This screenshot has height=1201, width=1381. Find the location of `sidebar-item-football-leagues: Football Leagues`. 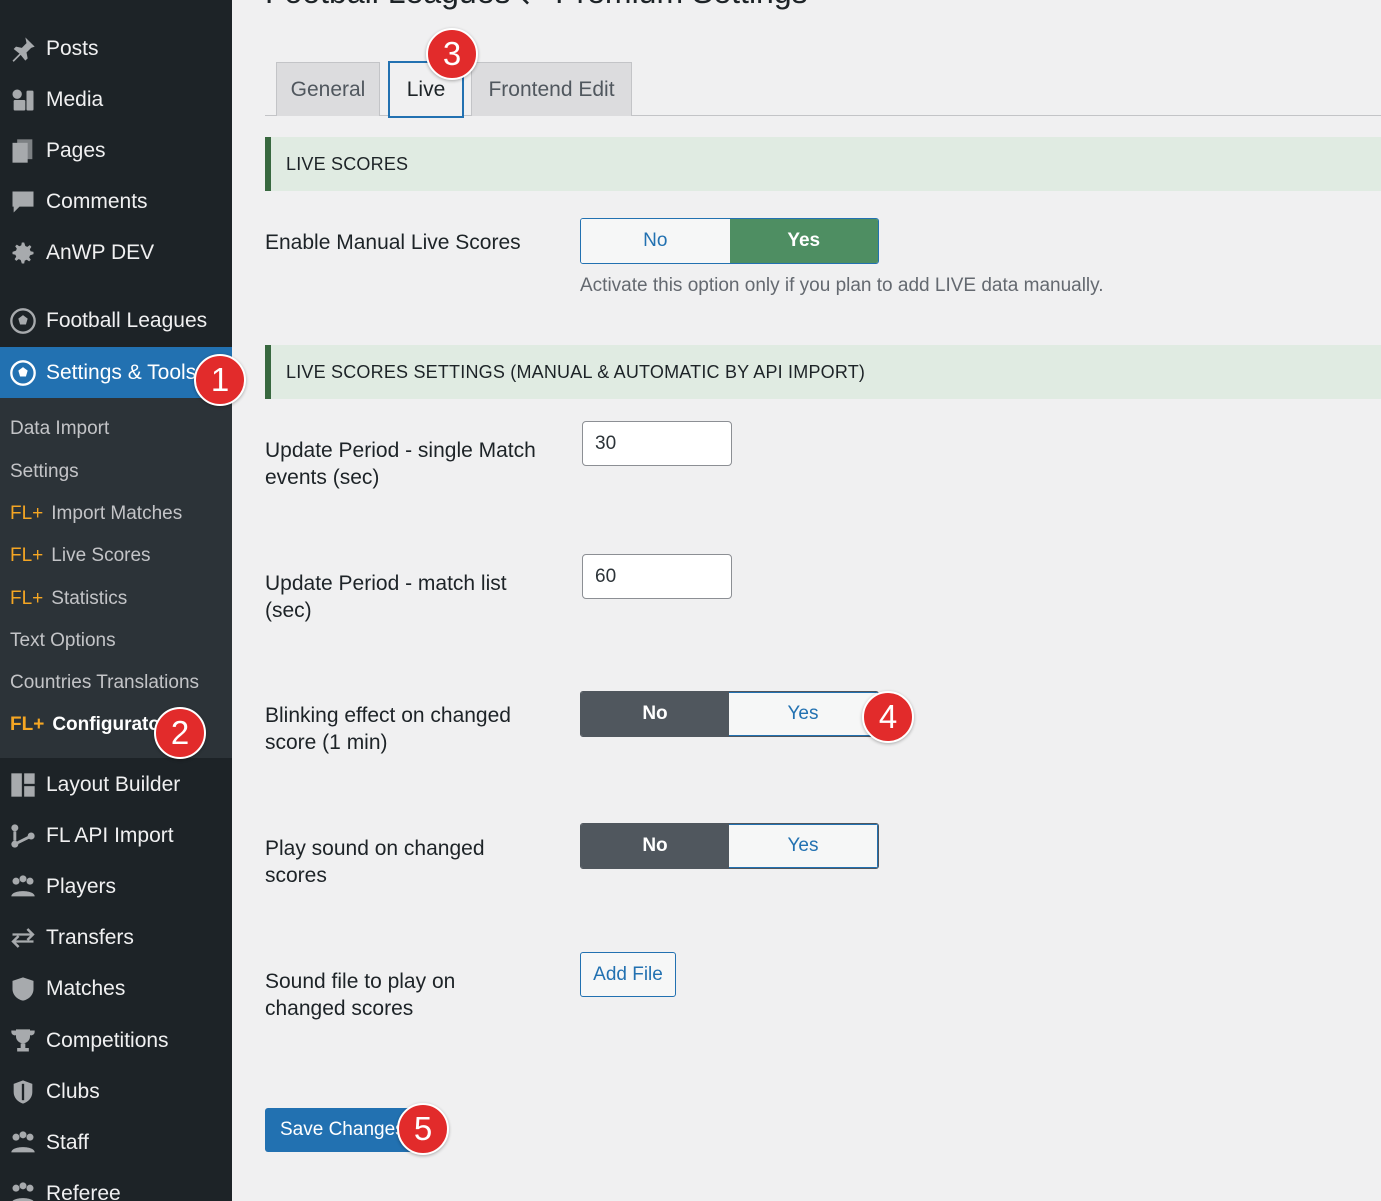

sidebar-item-football-leagues: Football Leagues is located at coordinates (116, 321).